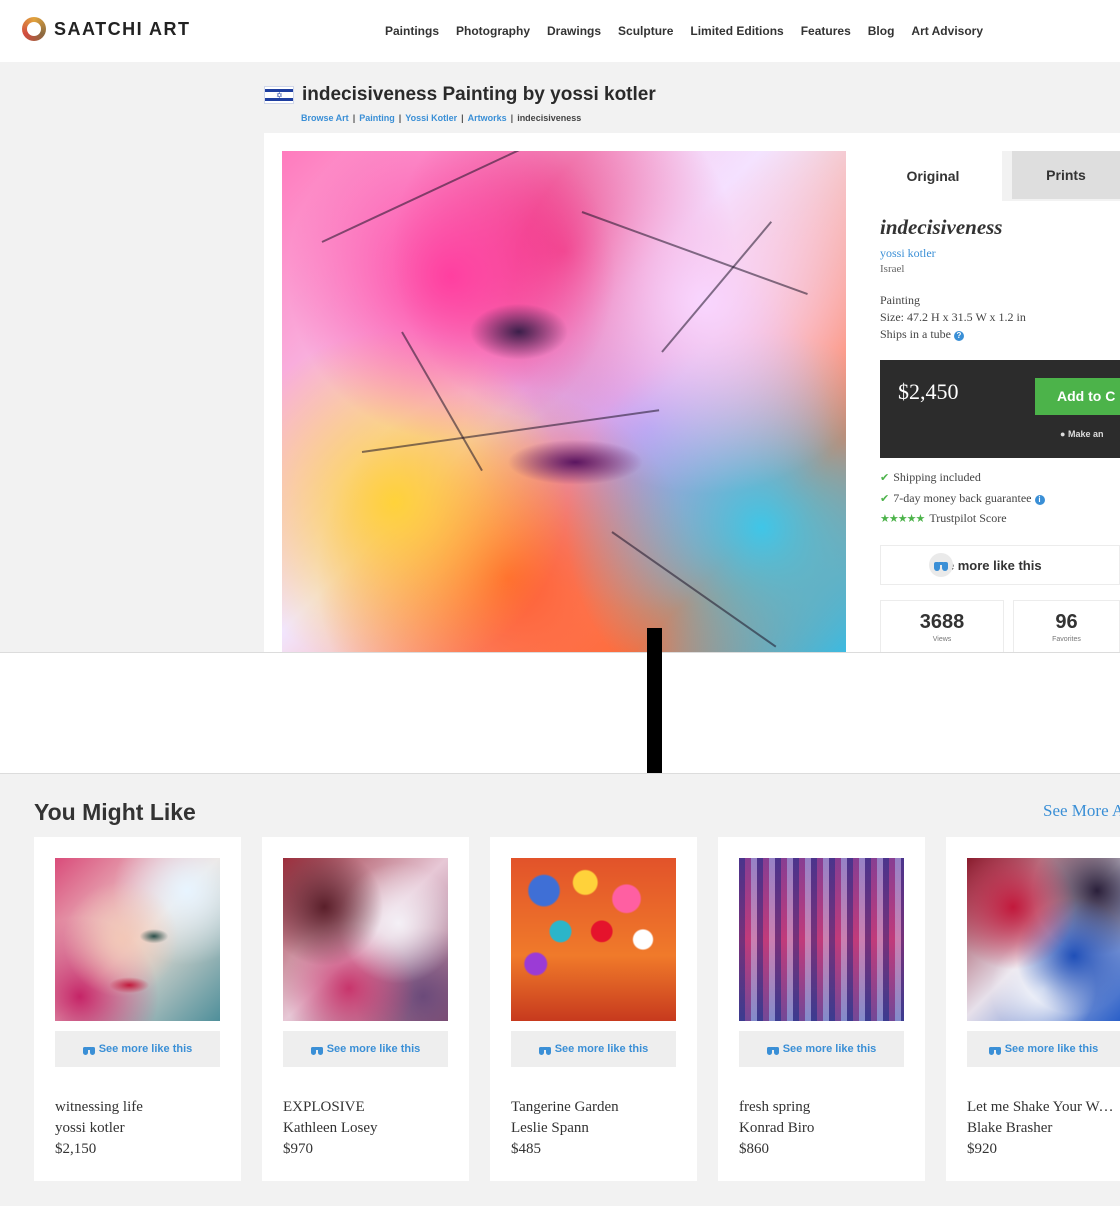 This screenshot has width=1120, height=1206. Describe the element at coordinates (1085, 434) in the screenshot. I see `make-offer-label: Make an` at that location.